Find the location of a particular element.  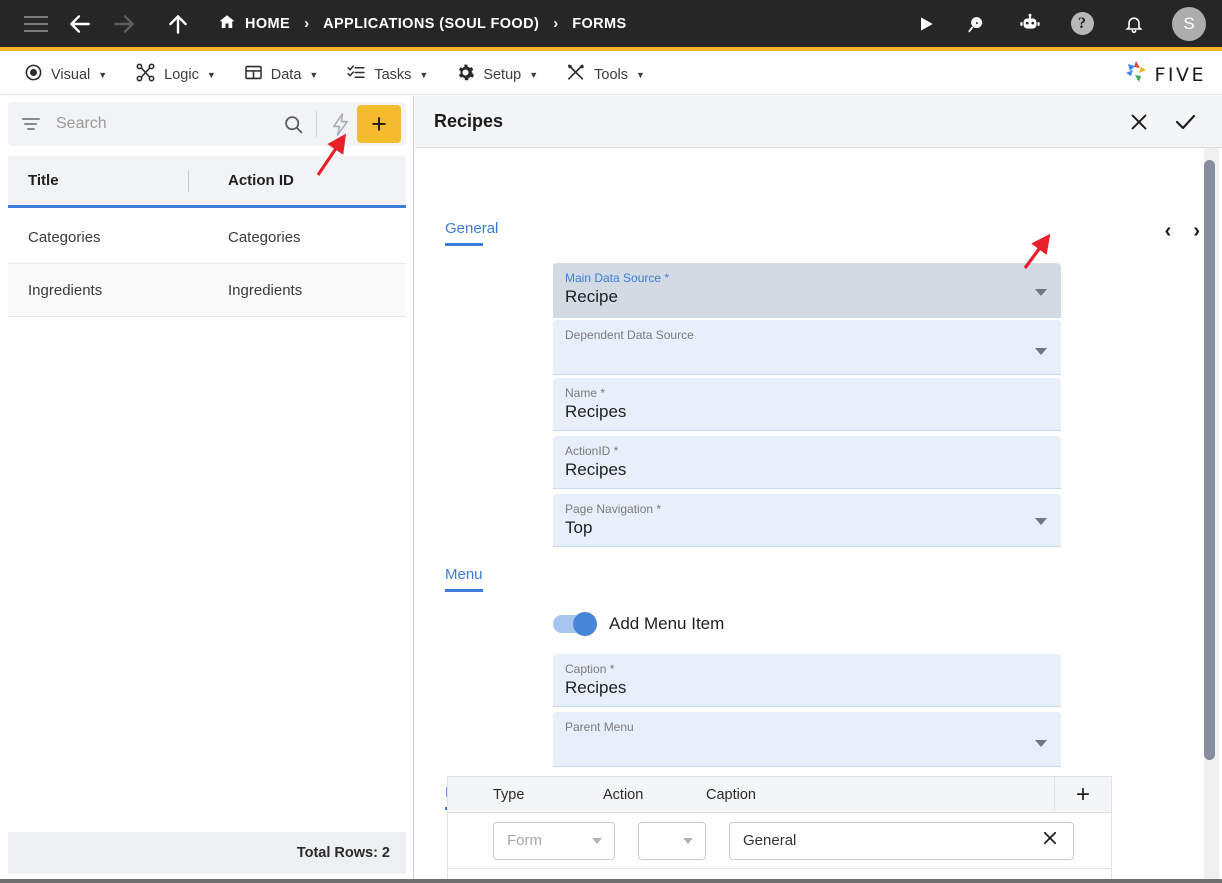

add-page-button: + is located at coordinates (1082, 794).